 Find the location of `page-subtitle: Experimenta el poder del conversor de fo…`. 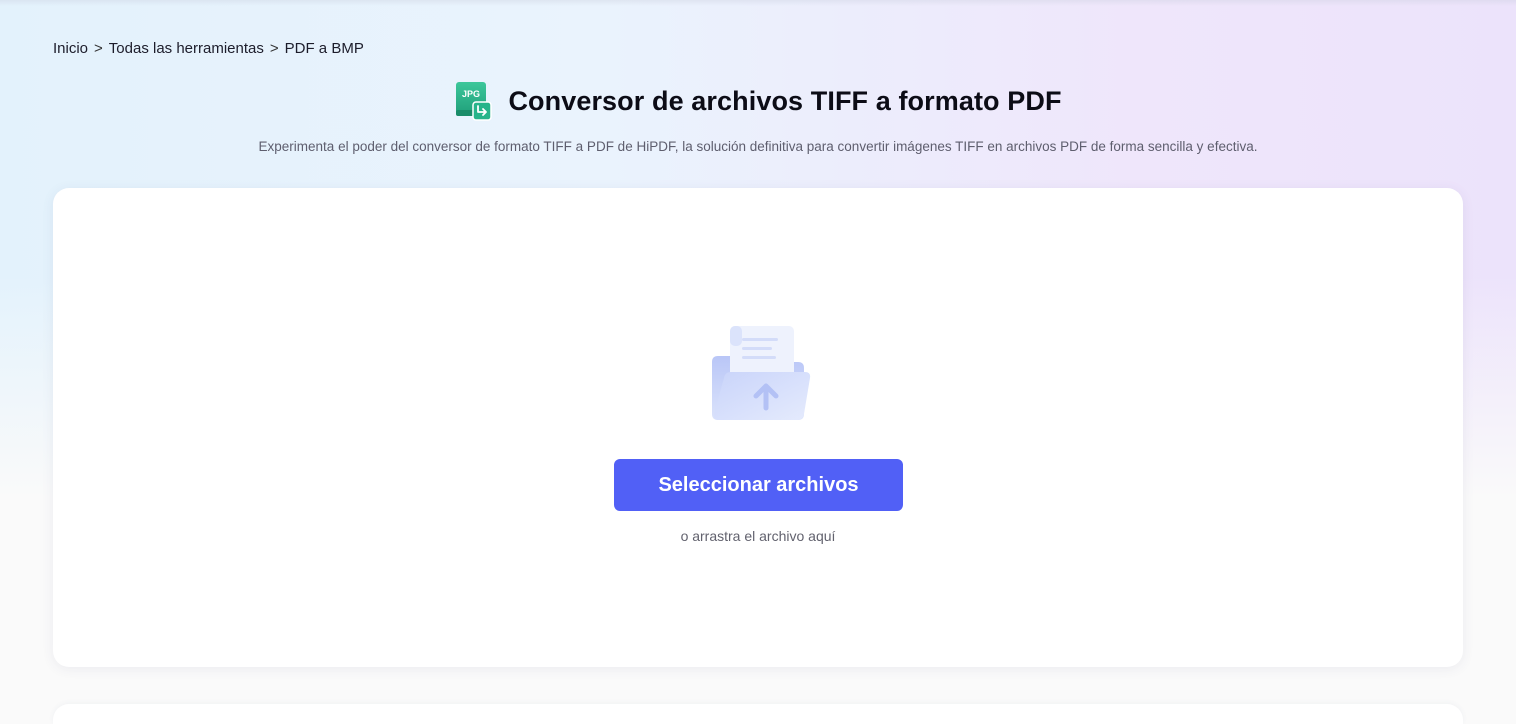

page-subtitle: Experimenta el poder del conversor de fo… is located at coordinates (758, 146).